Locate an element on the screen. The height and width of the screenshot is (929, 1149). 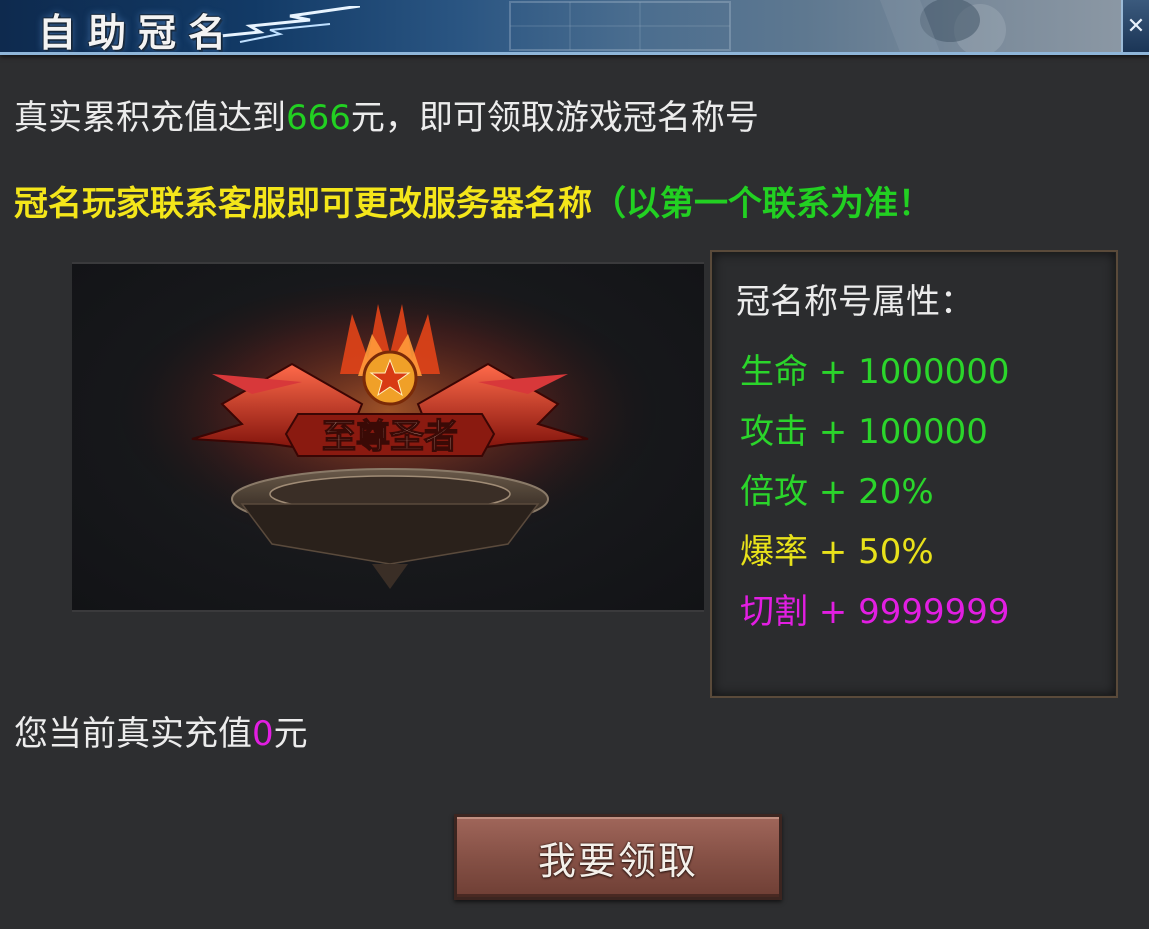
header-artwork is located at coordinates (757, 26).